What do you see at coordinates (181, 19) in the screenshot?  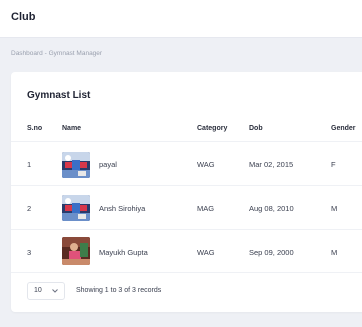 I see `top-bar: Club` at bounding box center [181, 19].